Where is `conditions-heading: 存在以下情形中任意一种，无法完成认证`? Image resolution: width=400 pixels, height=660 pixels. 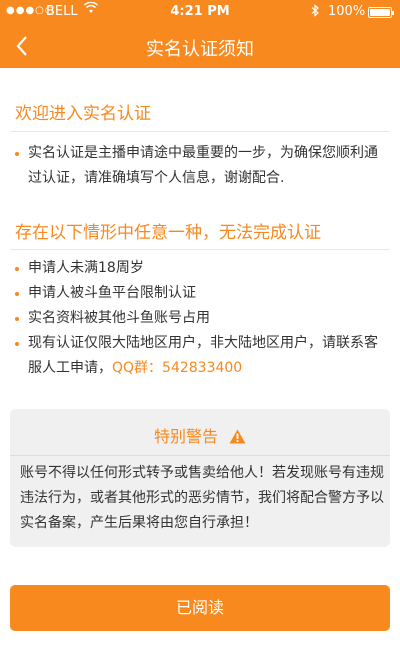
conditions-heading: 存在以下情形中任意一种，无法完成认证 is located at coordinates (168, 233).